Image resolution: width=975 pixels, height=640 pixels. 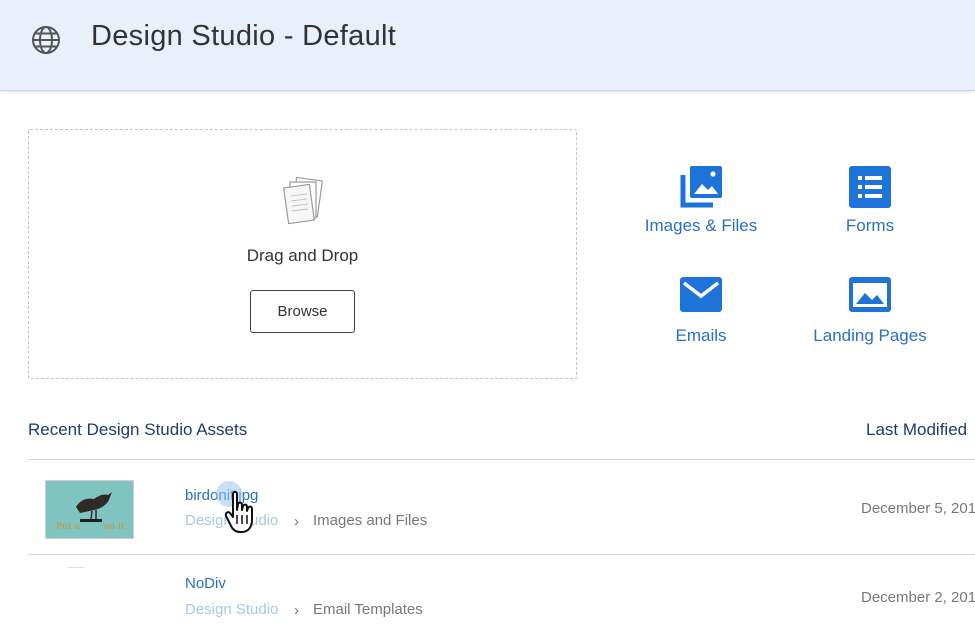 I want to click on tile-landing-pages-label: Landing Pages, so click(x=870, y=335).